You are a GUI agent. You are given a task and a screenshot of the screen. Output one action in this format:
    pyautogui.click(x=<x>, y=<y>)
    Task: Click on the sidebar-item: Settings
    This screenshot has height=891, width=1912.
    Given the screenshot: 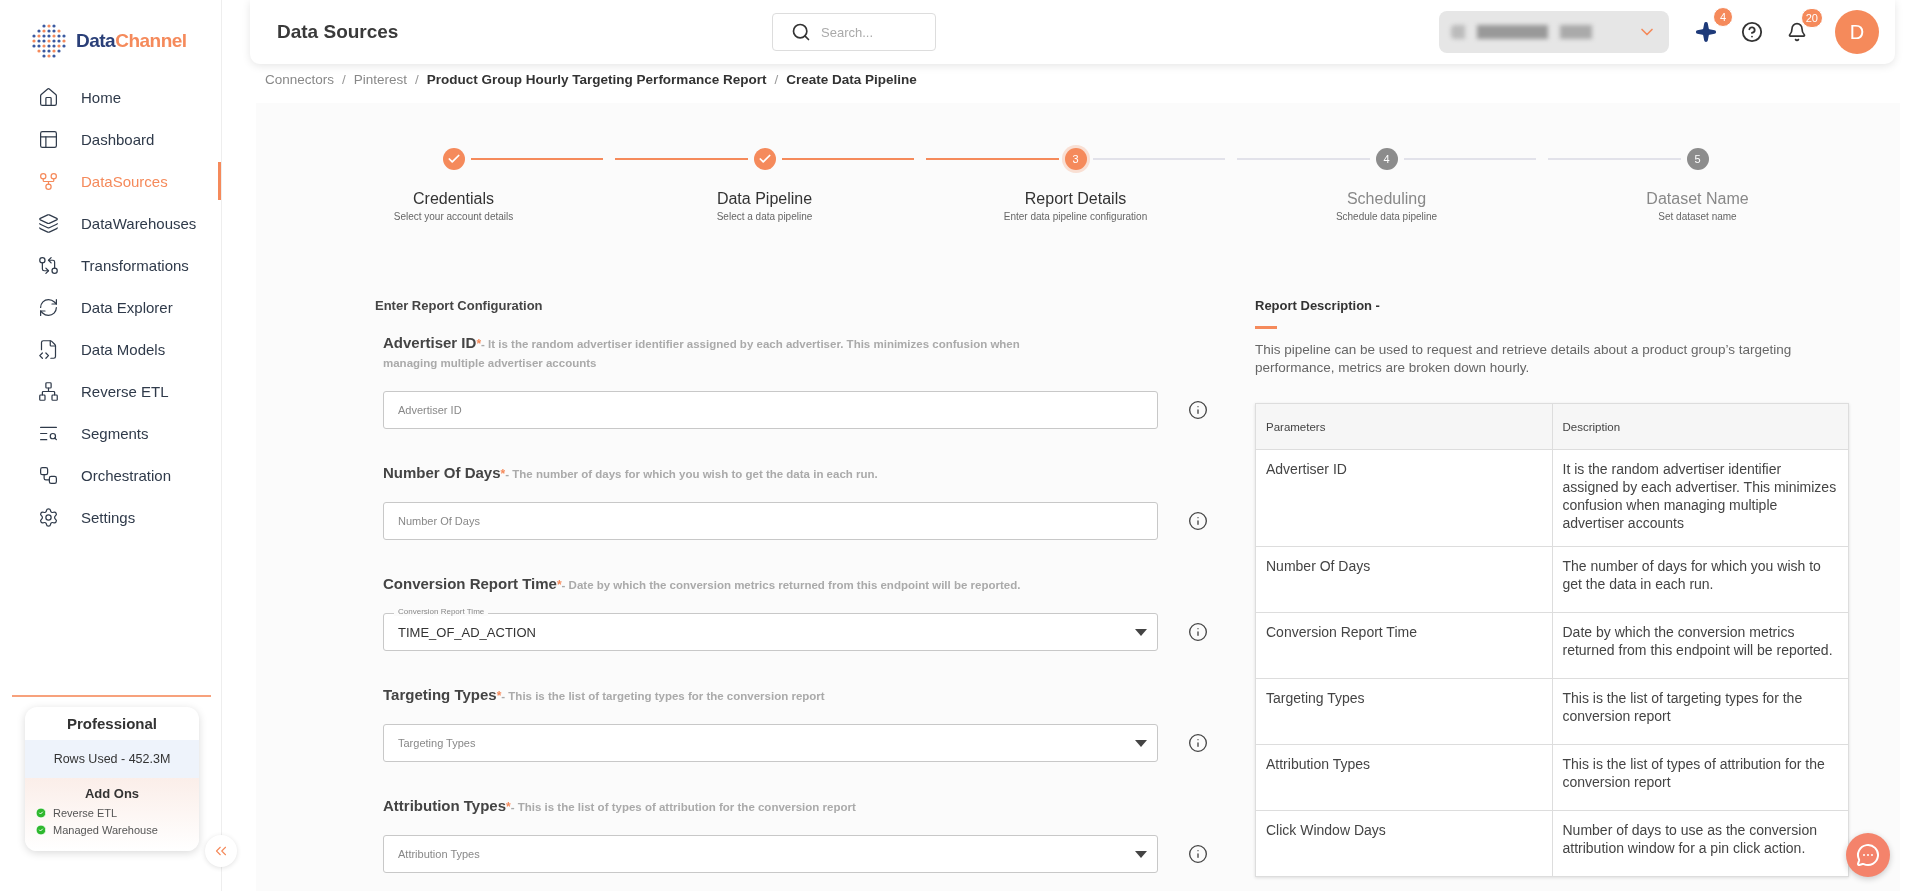 What is the action you would take?
    pyautogui.click(x=110, y=517)
    